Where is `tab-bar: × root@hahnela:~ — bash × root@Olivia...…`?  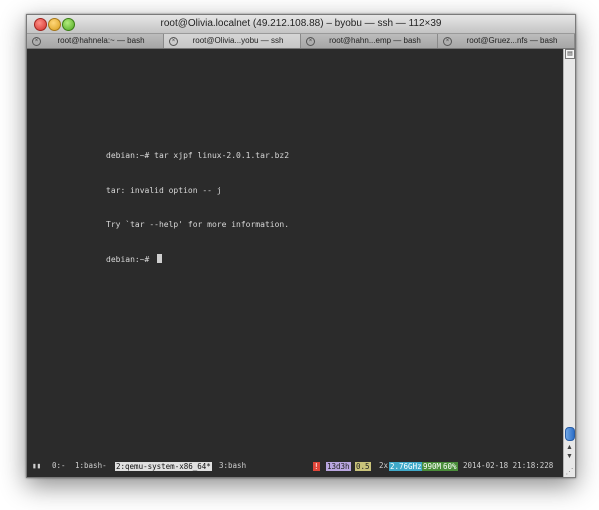 tab-bar: × root@hahnela:~ — bash × root@Olivia...… is located at coordinates (301, 41).